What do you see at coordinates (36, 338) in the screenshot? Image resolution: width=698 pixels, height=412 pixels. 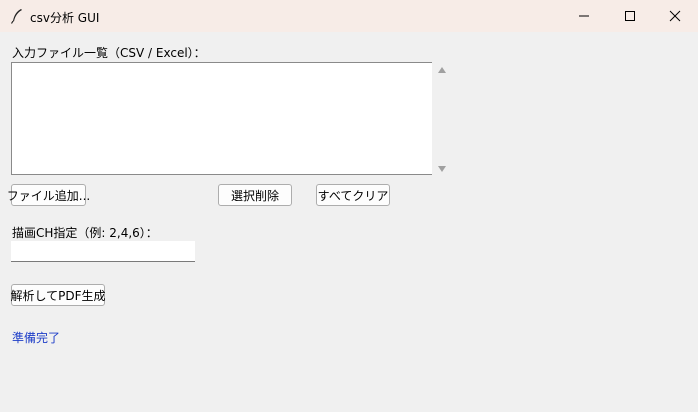 I see `status-text: 準備完了` at bounding box center [36, 338].